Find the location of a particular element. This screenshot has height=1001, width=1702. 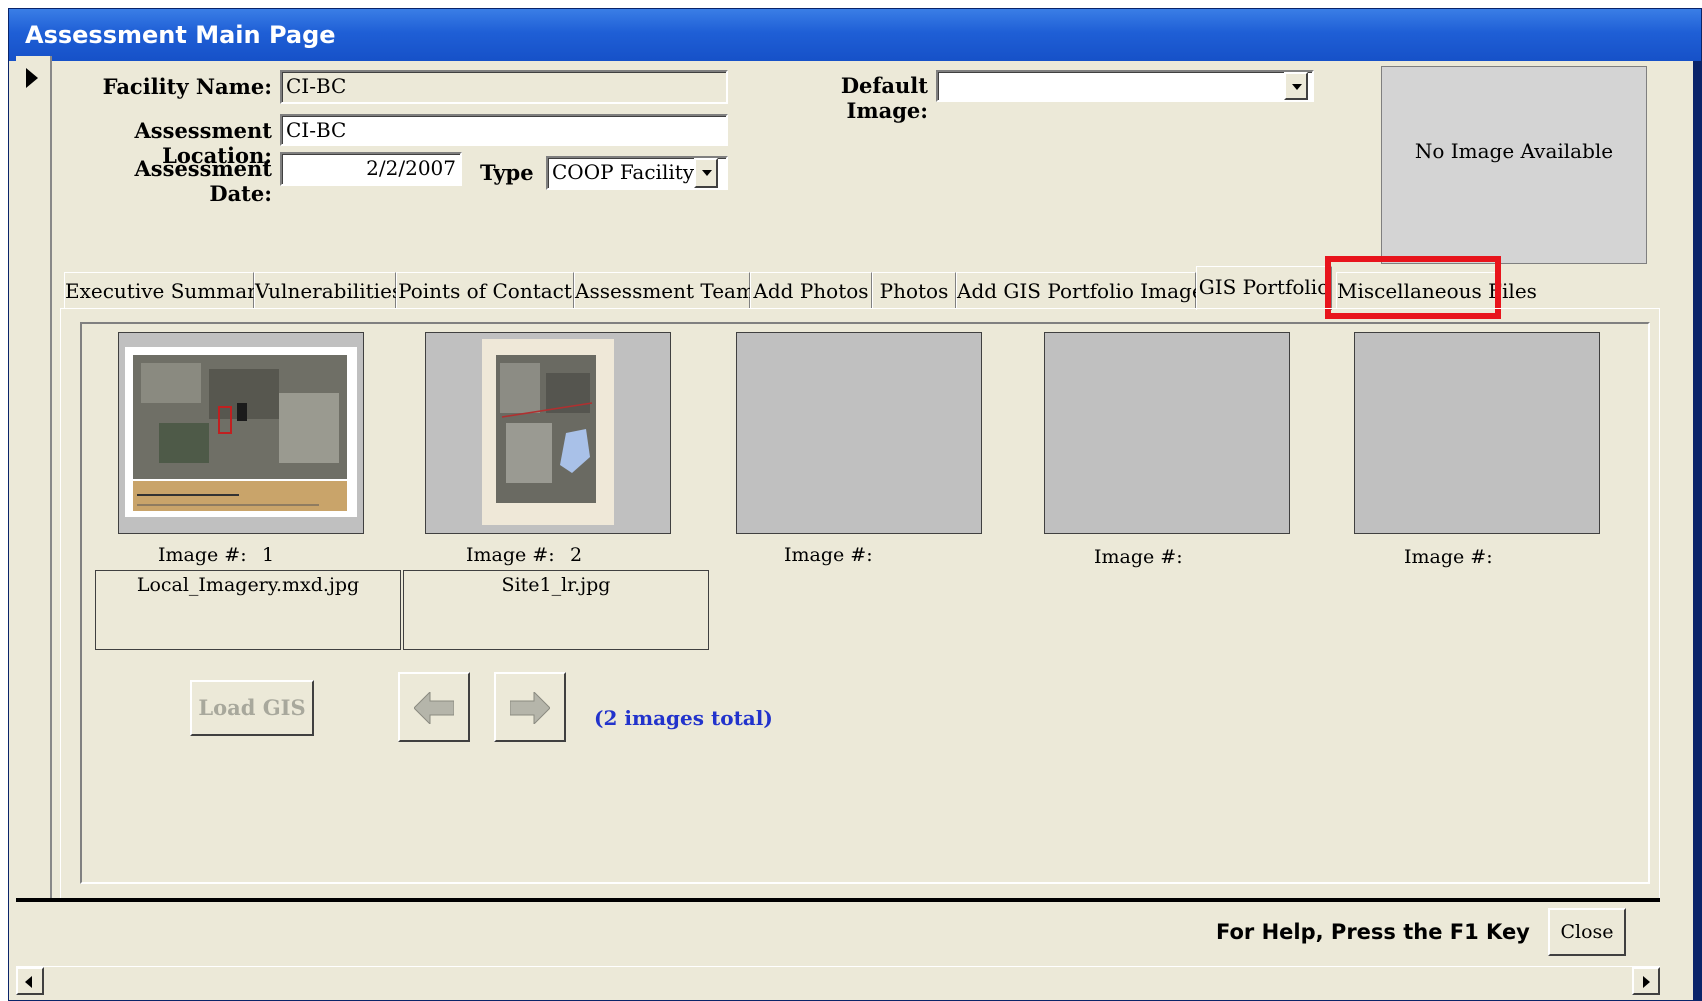

record-selector is located at coordinates (34, 477).